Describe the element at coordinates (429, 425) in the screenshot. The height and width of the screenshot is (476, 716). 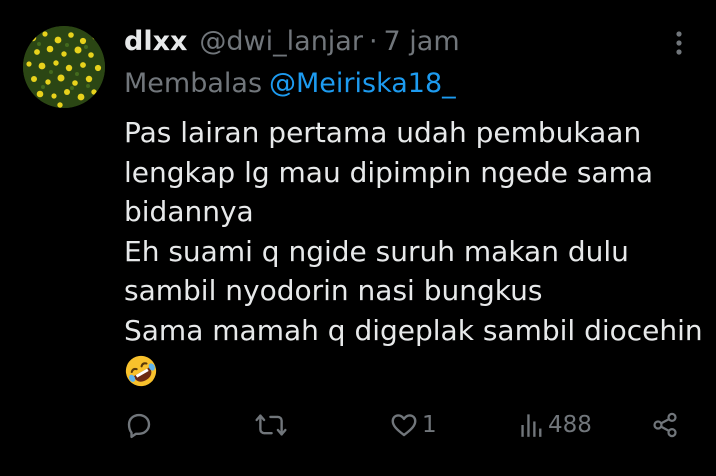
I see `like-count: 1` at that location.